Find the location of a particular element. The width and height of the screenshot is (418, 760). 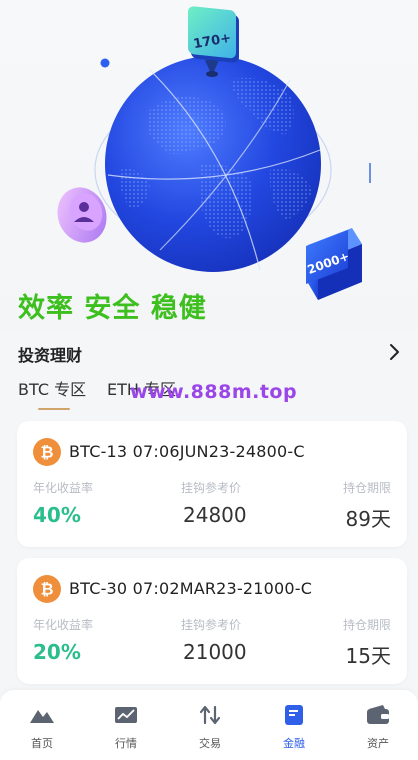

bottom-nav: 首页 行情 交易 金融 资产 is located at coordinates (209, 725).